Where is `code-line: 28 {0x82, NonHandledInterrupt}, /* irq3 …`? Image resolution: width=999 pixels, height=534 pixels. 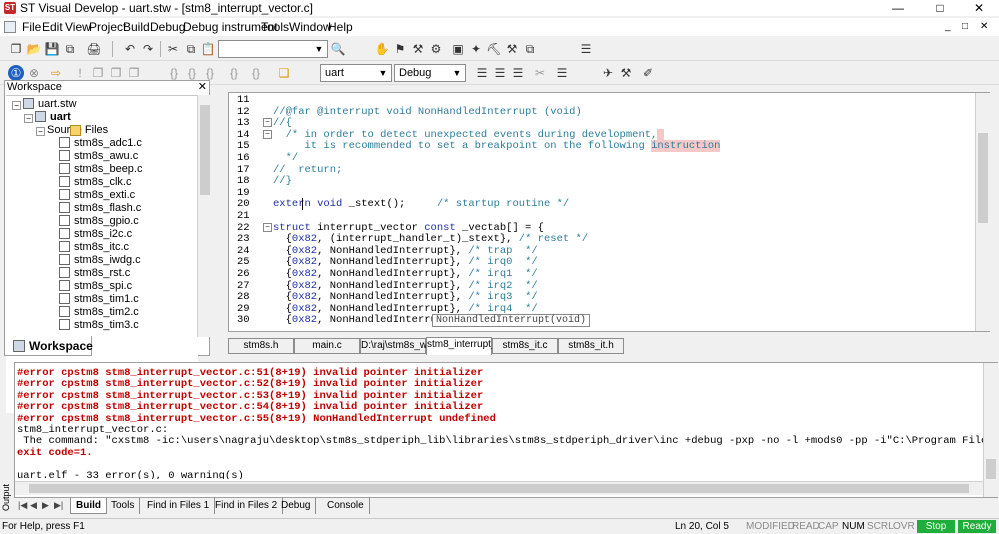
code-line: 28 {0x82, NonHandledInterrupt}, /* irq3 … is located at coordinates (599, 297).